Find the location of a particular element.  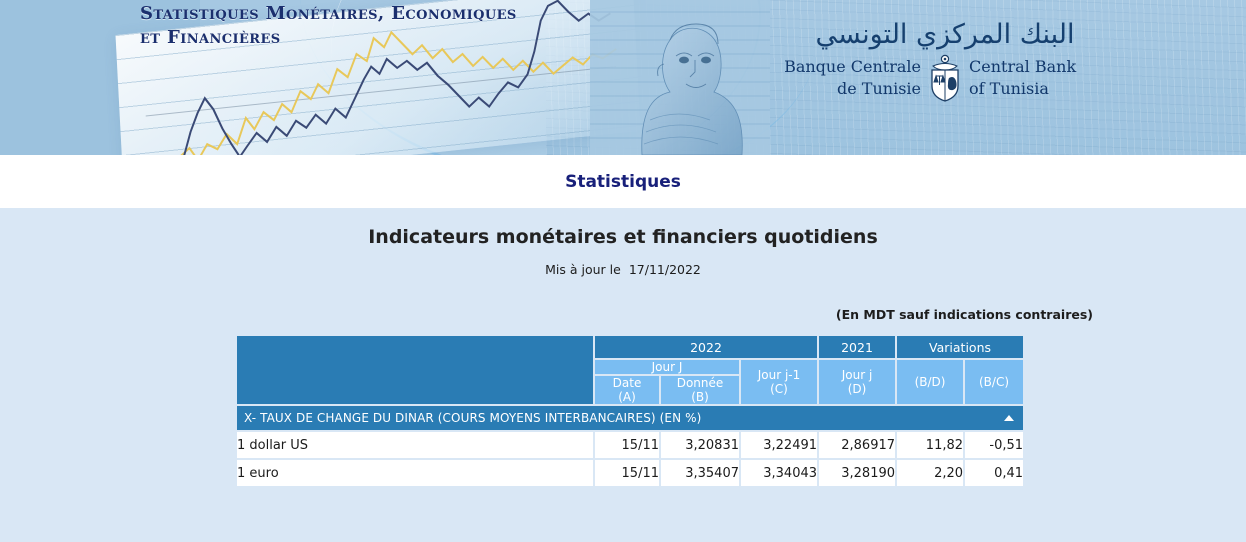

column-date-a: Date (A) is located at coordinates (627, 390).